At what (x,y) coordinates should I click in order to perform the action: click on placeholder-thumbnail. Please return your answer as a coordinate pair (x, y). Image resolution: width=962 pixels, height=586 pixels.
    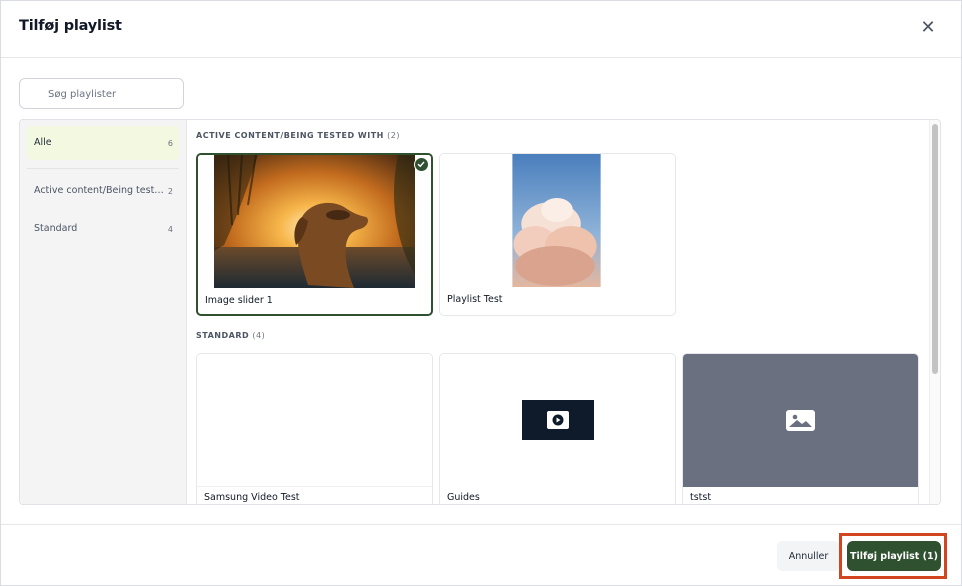
    Looking at the image, I should click on (800, 420).